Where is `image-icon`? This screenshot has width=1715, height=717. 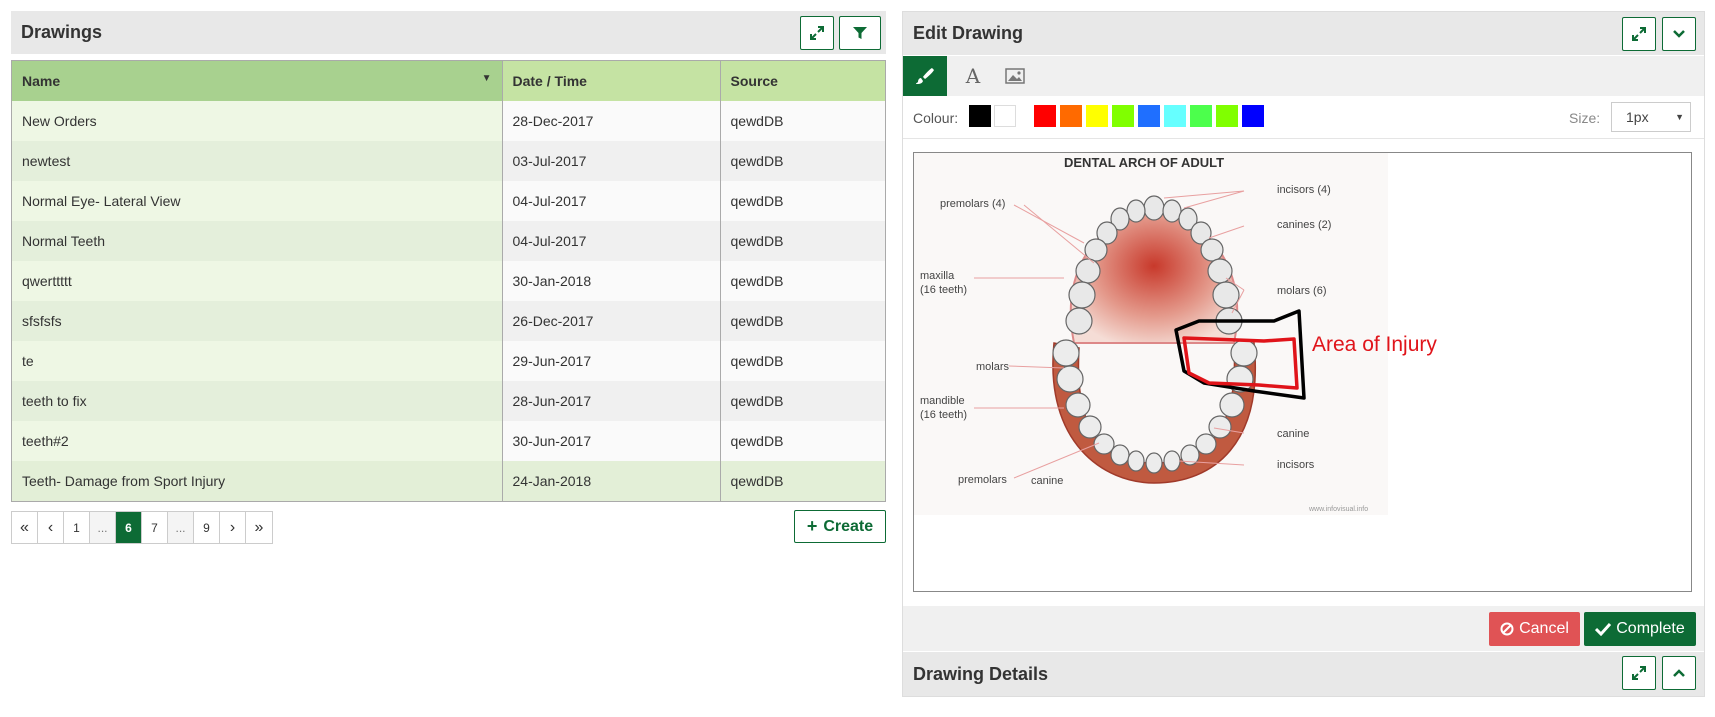
image-icon is located at coordinates (1015, 76).